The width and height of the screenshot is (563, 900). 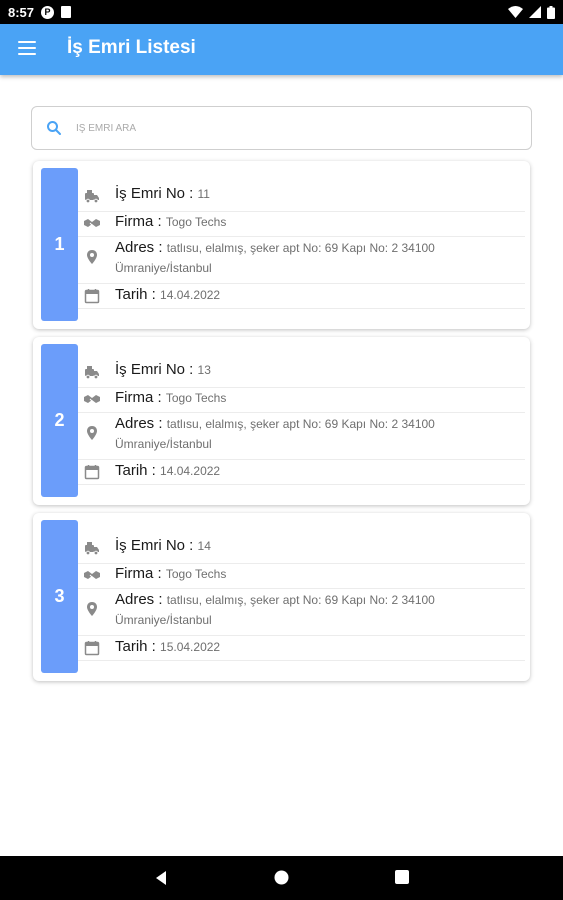 What do you see at coordinates (281, 12) in the screenshot?
I see `status-bar: 8:57 P` at bounding box center [281, 12].